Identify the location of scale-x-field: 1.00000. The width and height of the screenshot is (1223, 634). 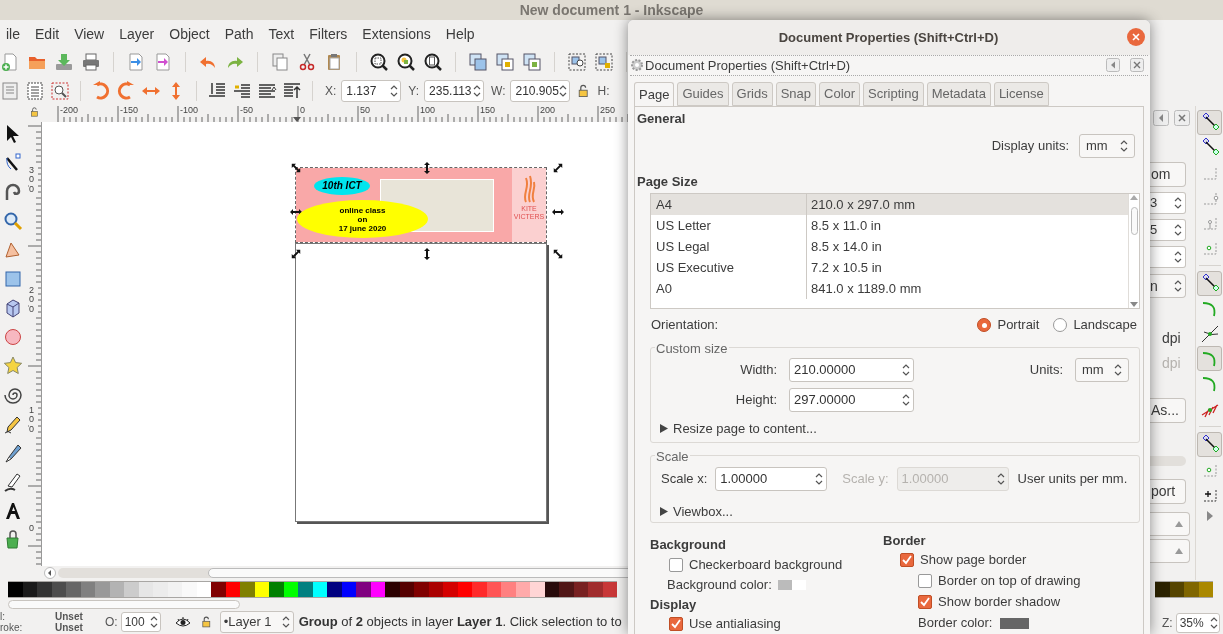
(771, 479).